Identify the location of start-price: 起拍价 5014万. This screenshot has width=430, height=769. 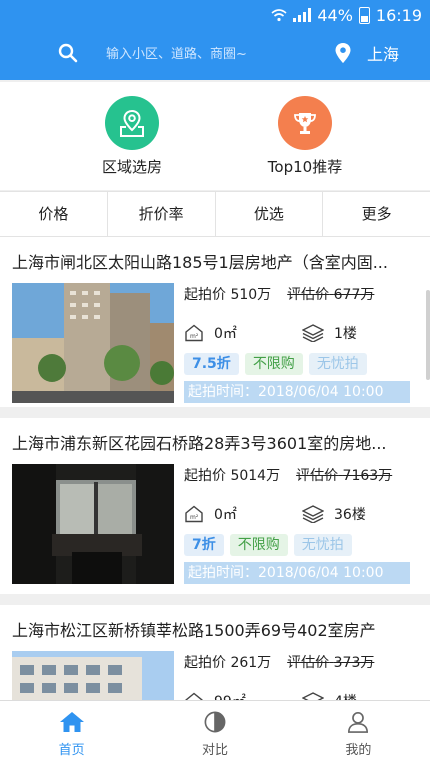
(232, 476).